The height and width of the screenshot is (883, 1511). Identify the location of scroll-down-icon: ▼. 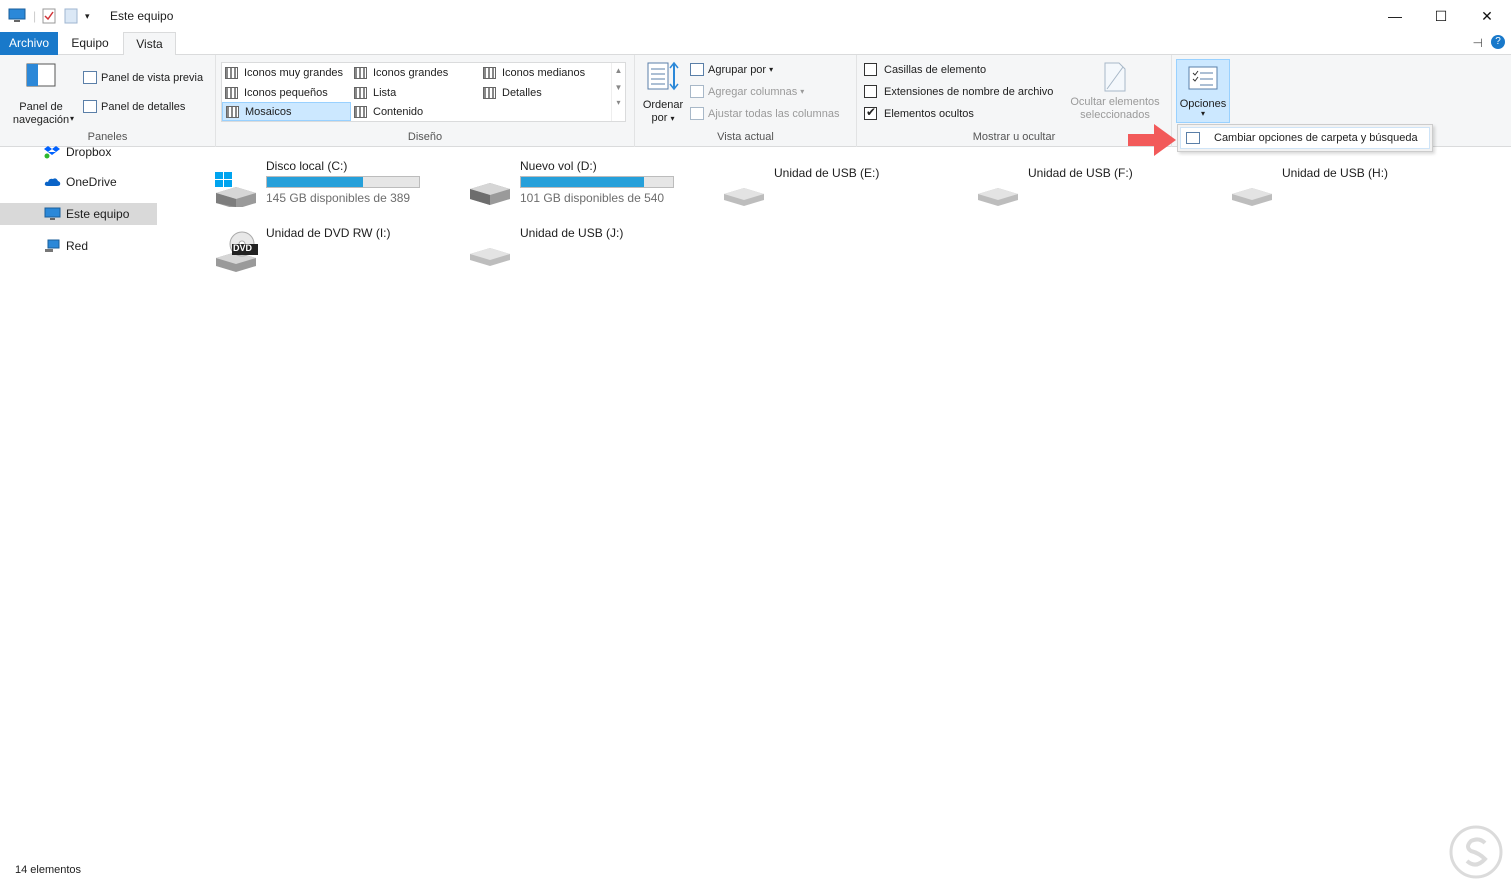
(618, 87).